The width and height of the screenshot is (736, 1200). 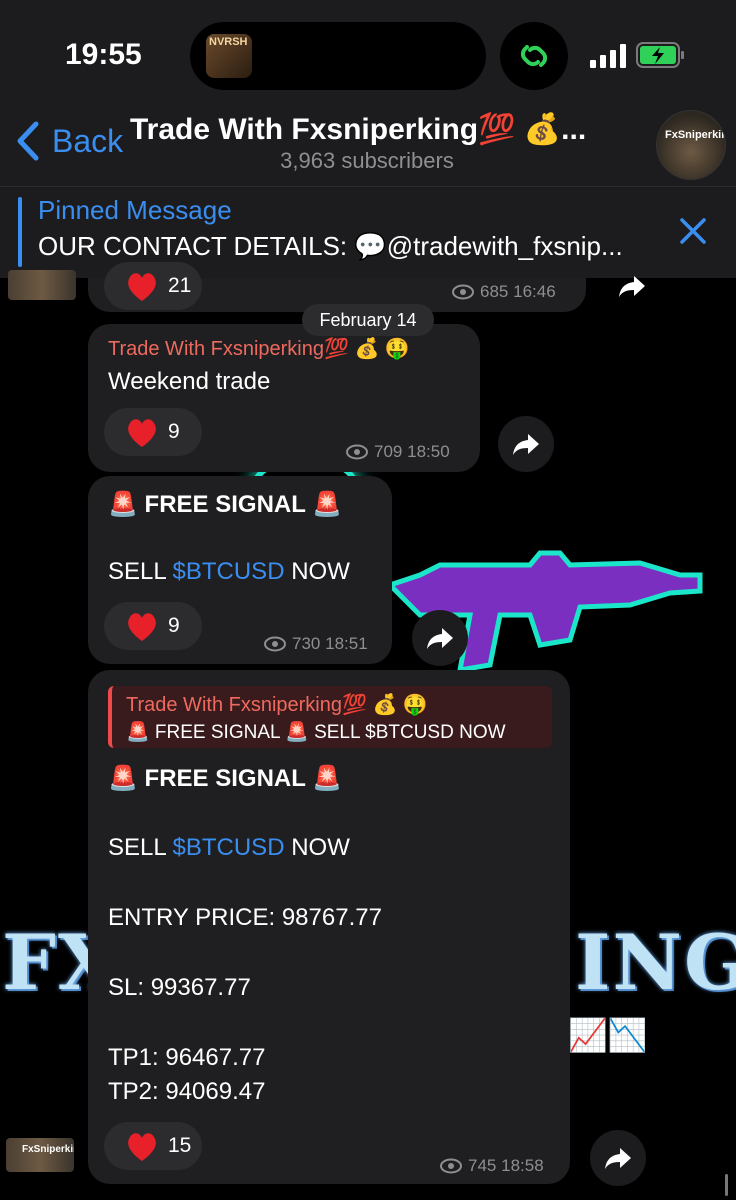 I want to click on view-count: 745, so click(x=482, y=1165).